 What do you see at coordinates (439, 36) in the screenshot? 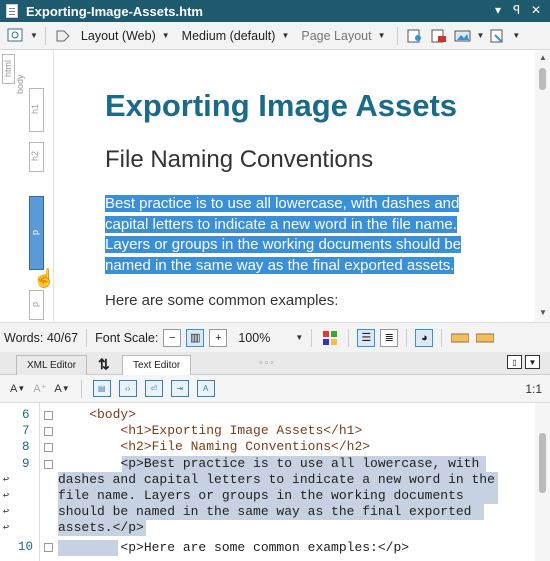
I see `print-preview-icon` at bounding box center [439, 36].